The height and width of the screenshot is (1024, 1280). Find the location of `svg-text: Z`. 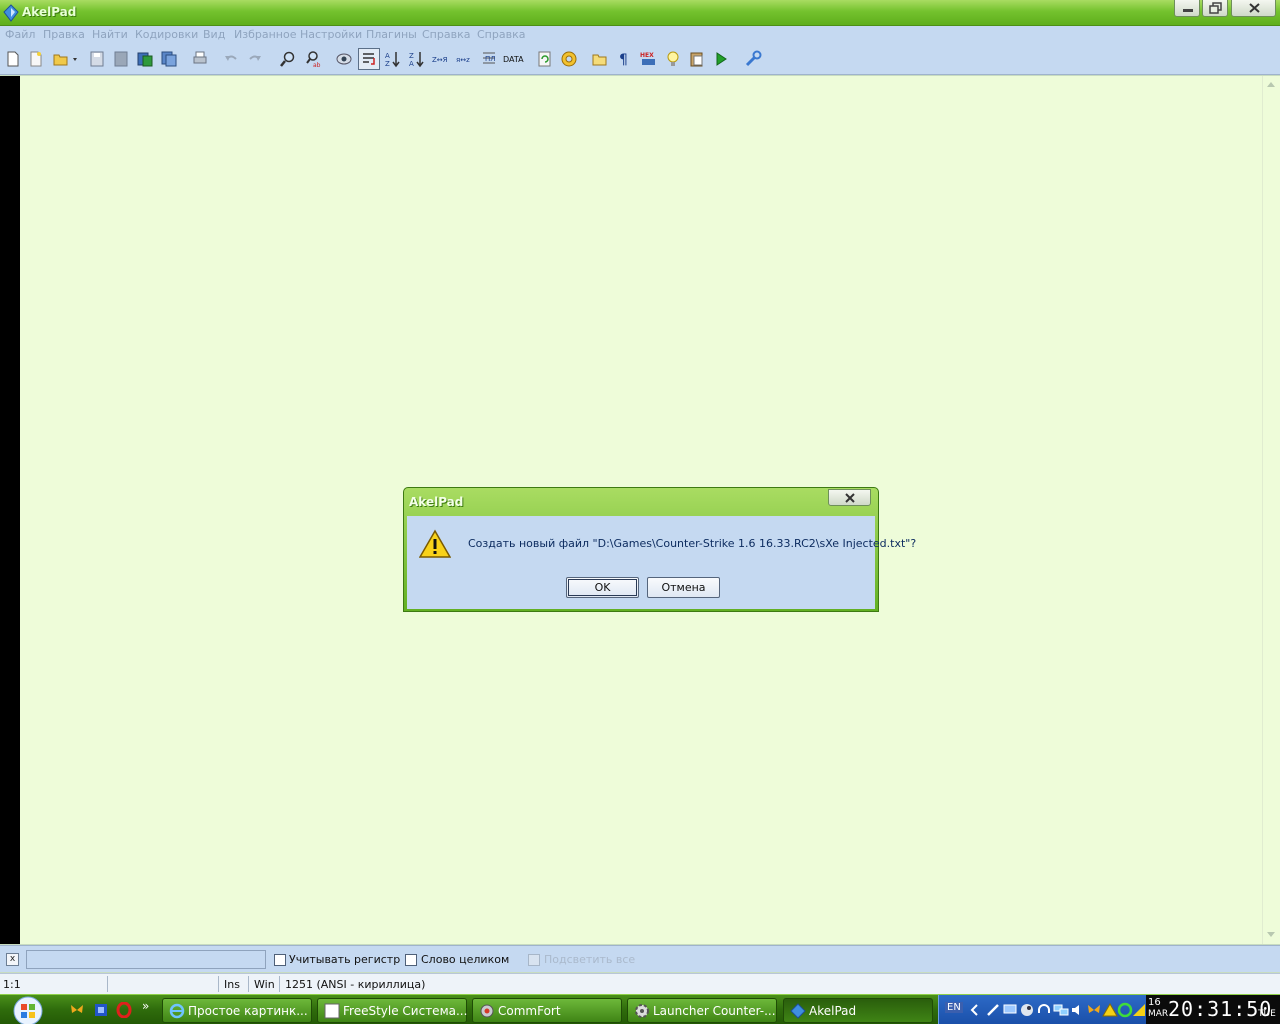

svg-text: Z is located at coordinates (411, 56).